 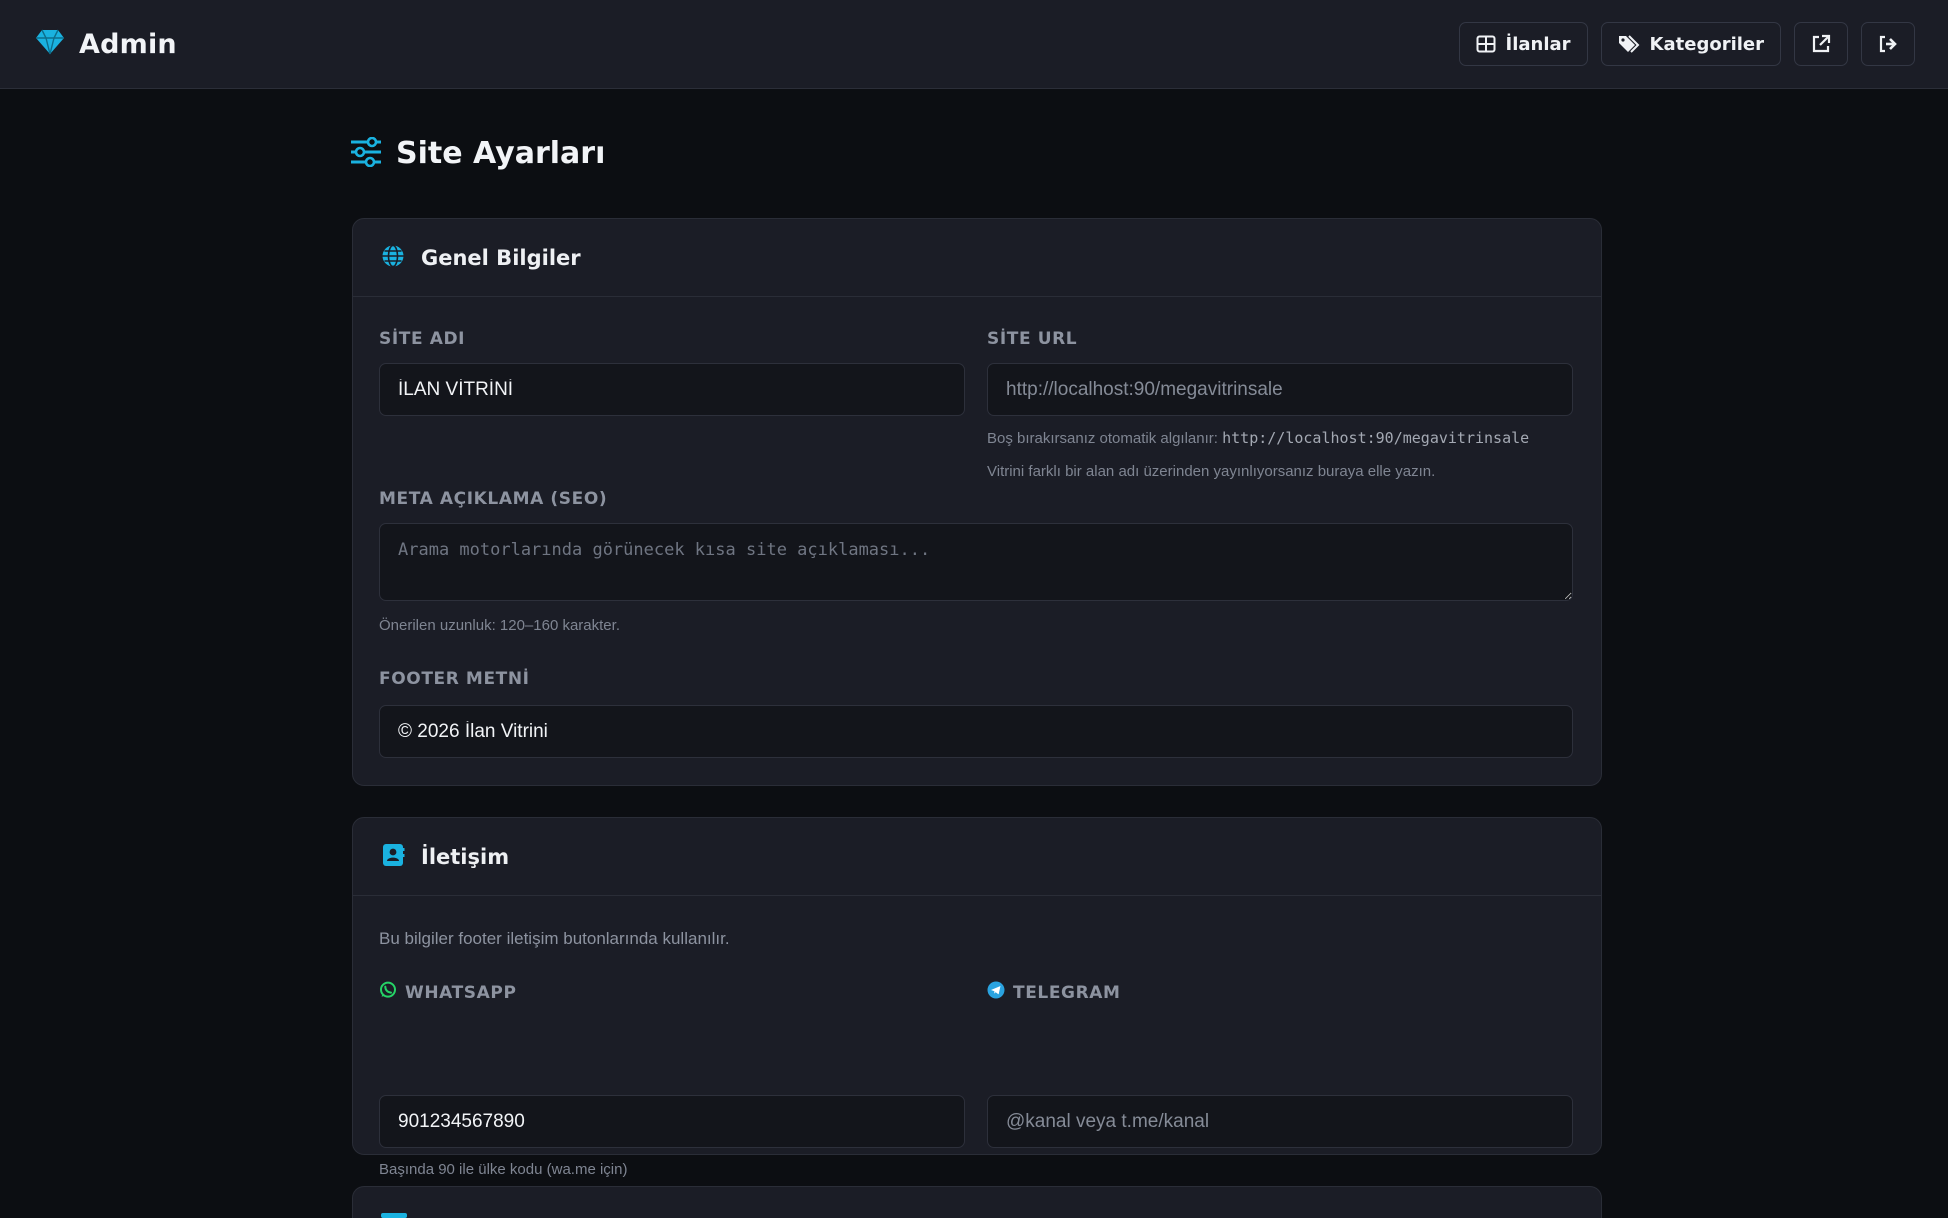 What do you see at coordinates (465, 856) in the screenshot?
I see `contact-title: İletişim` at bounding box center [465, 856].